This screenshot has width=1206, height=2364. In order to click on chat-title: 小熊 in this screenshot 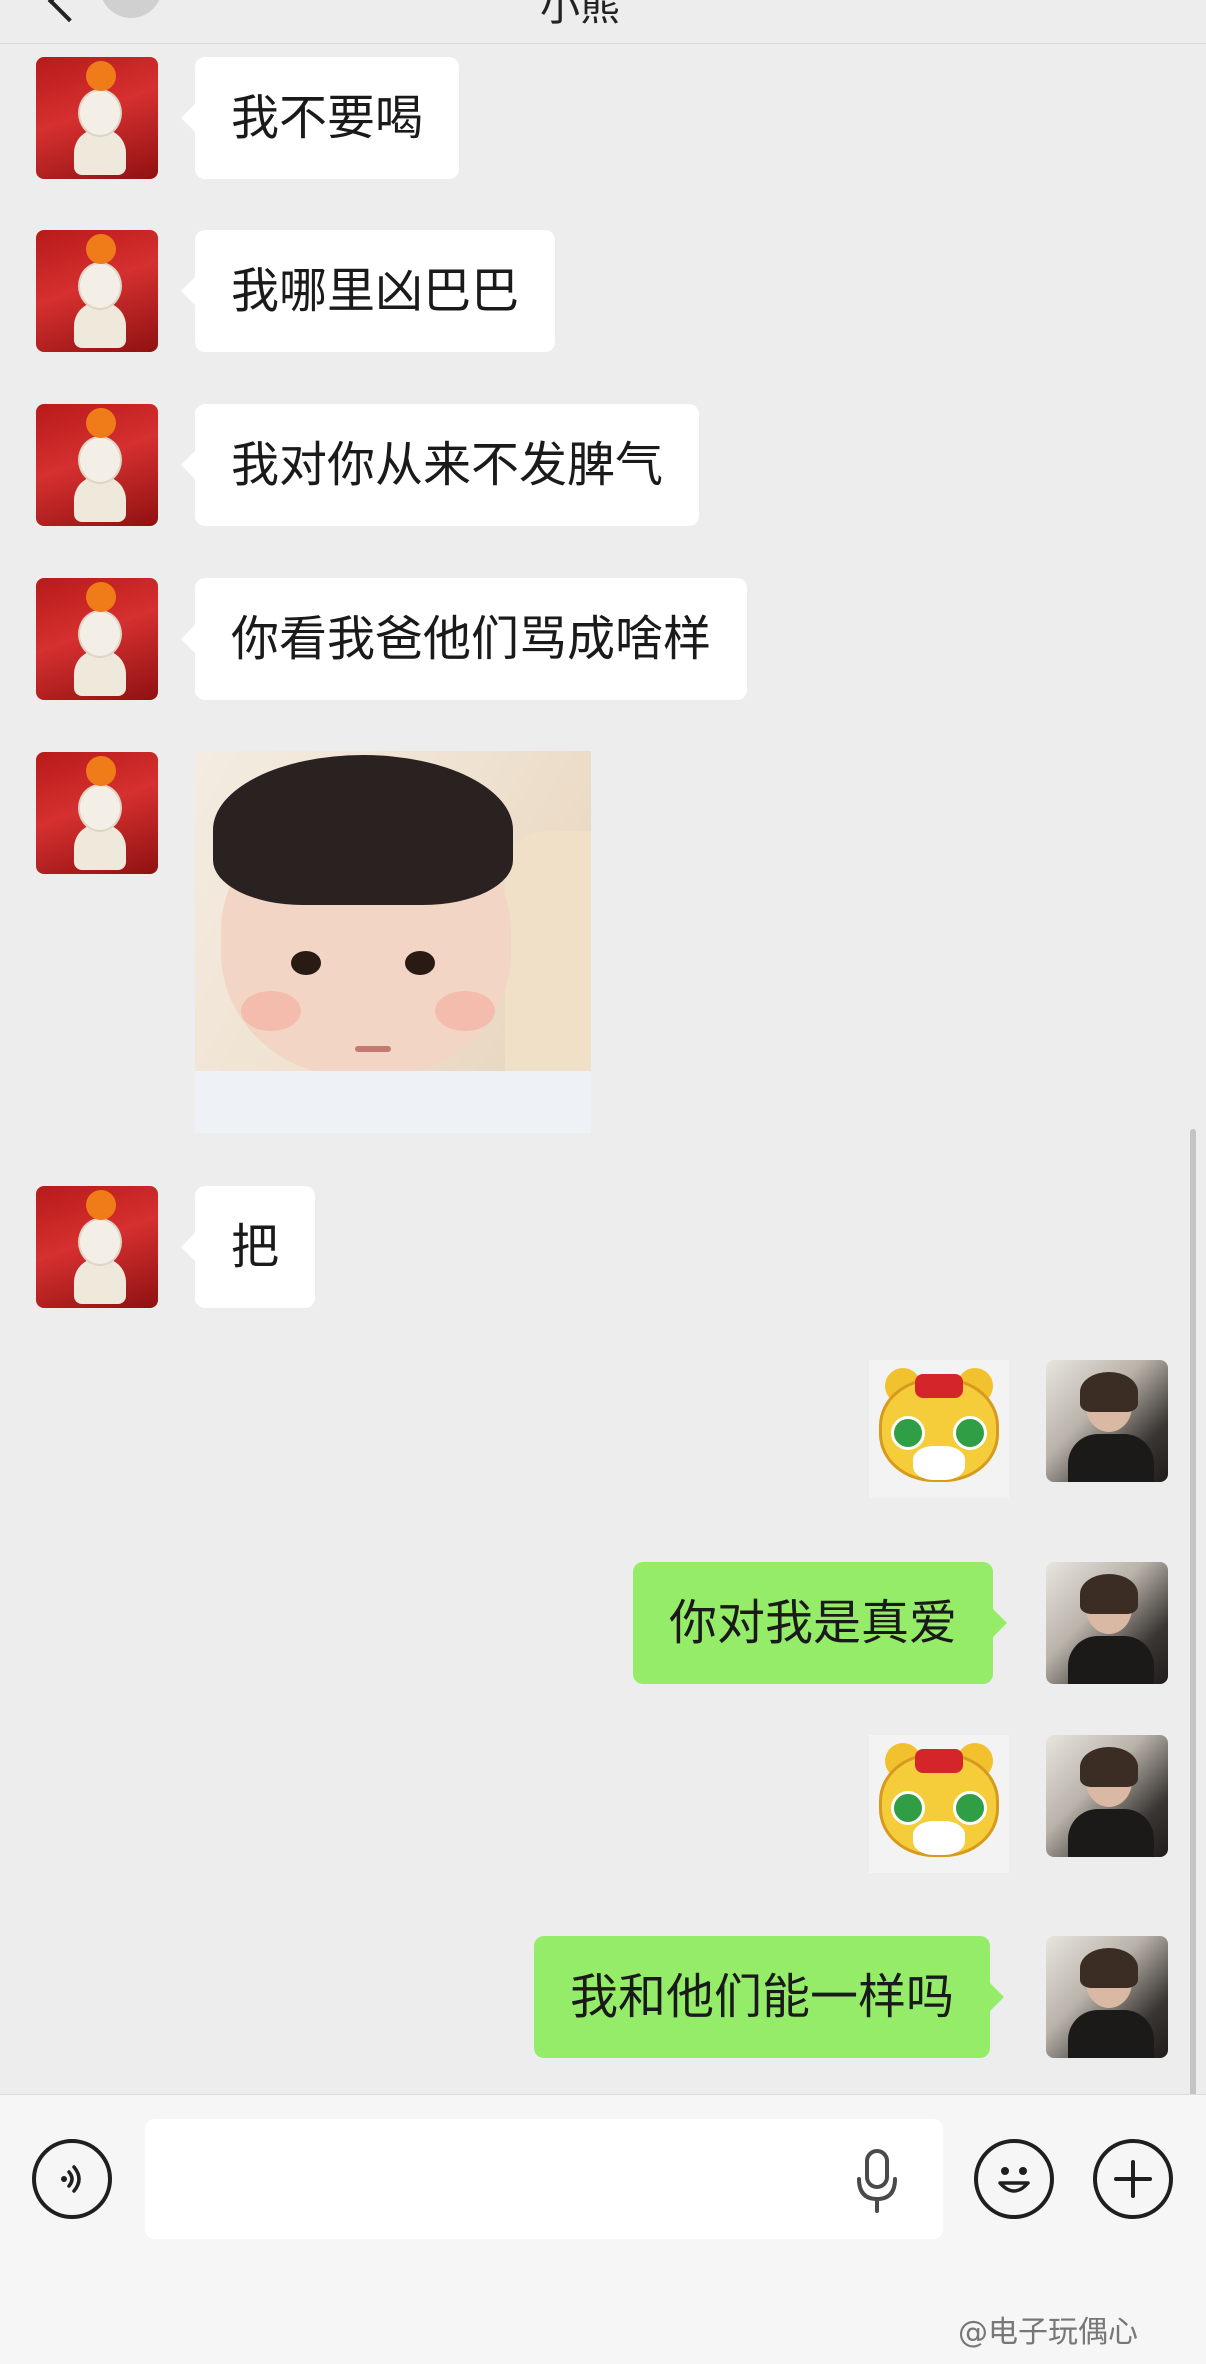, I will do `click(580, 15)`.